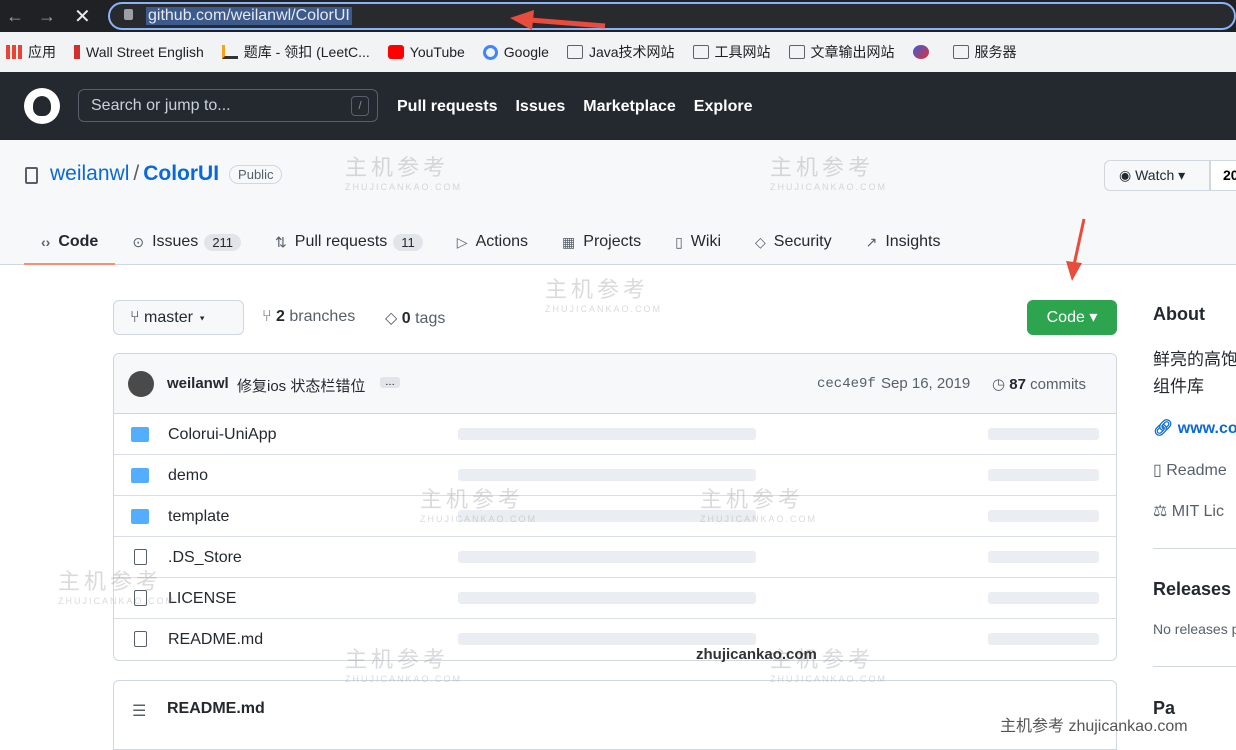  I want to click on nav-explore: Explore, so click(723, 107).